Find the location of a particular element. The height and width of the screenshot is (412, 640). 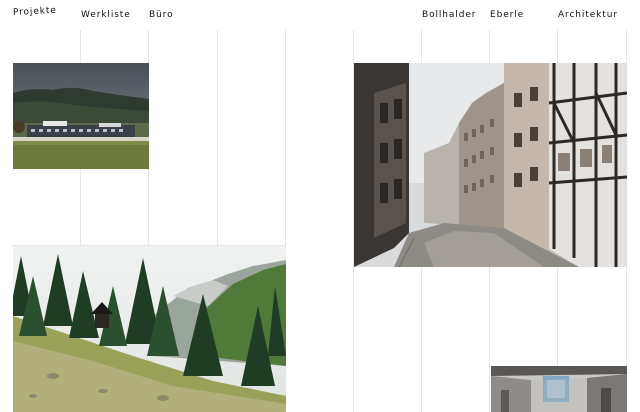

interior-corridor-image is located at coordinates (559, 389).